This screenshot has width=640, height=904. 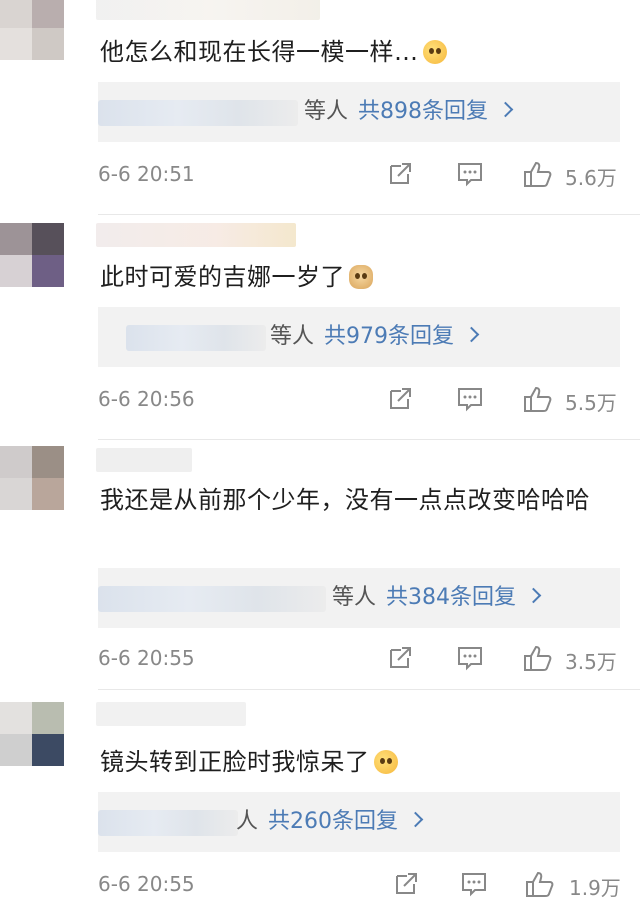 What do you see at coordinates (363, 401) in the screenshot?
I see `comment-meta: 6-6 20:56 5.5万` at bounding box center [363, 401].